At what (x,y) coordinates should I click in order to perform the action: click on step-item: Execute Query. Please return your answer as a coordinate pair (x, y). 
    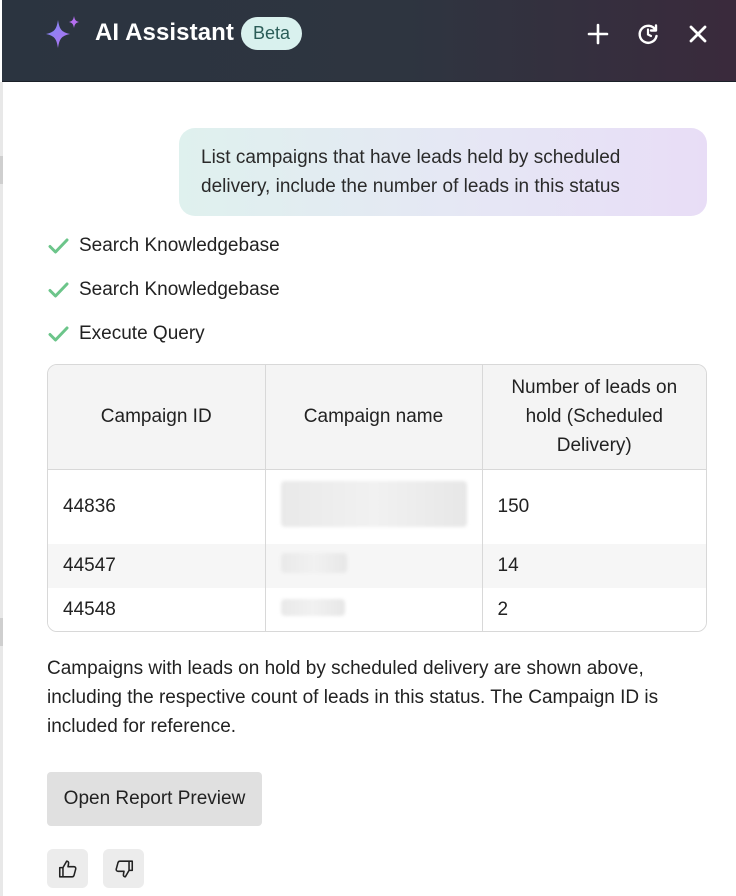
    Looking at the image, I should click on (126, 334).